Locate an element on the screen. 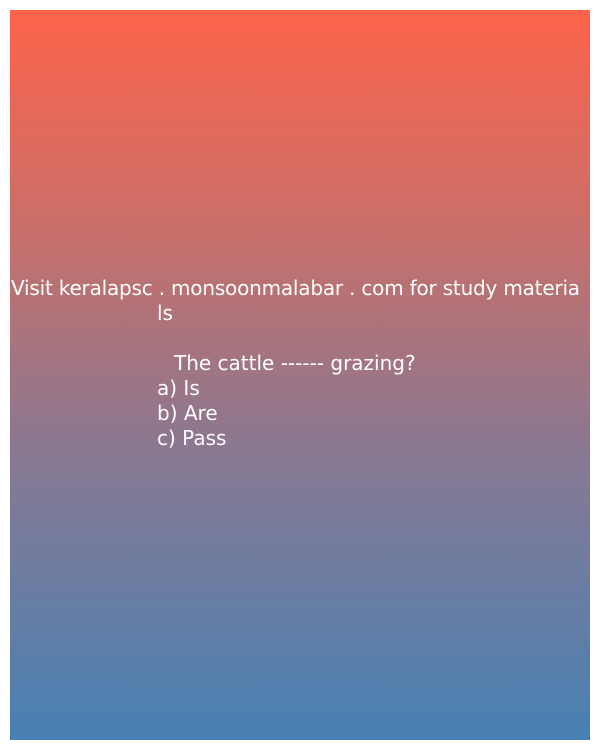  option-b: b) Are is located at coordinates (187, 413).